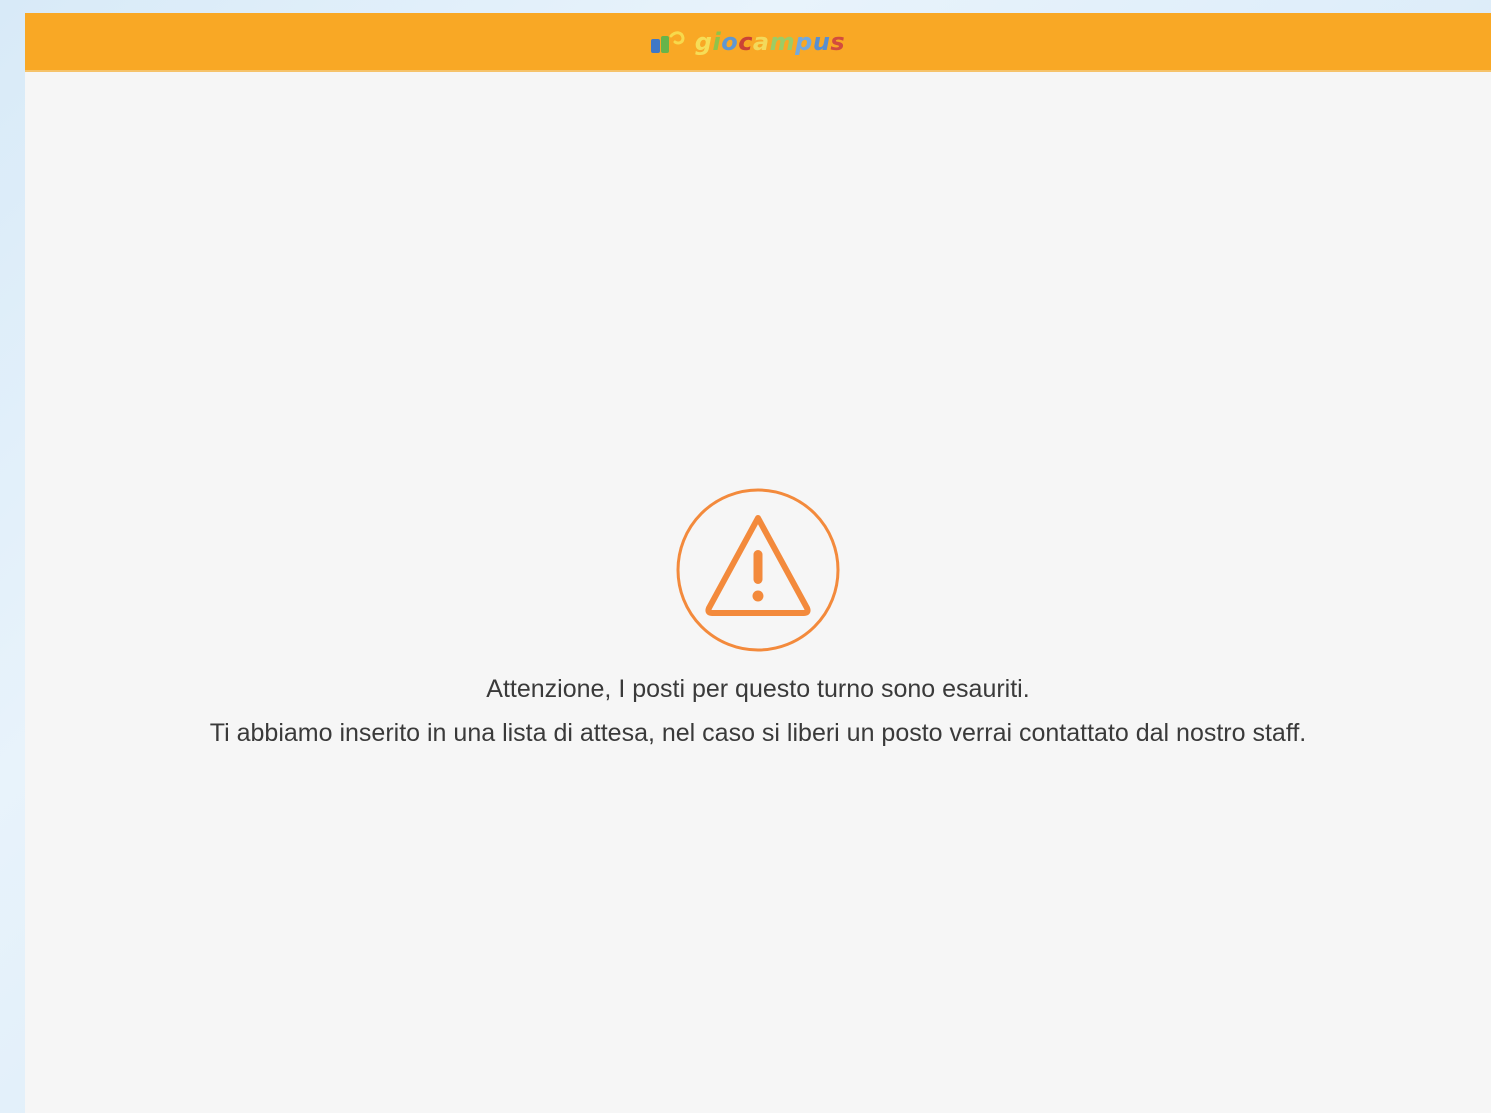 This screenshot has width=1491, height=1113. I want to click on logo-letter: m, so click(782, 41).